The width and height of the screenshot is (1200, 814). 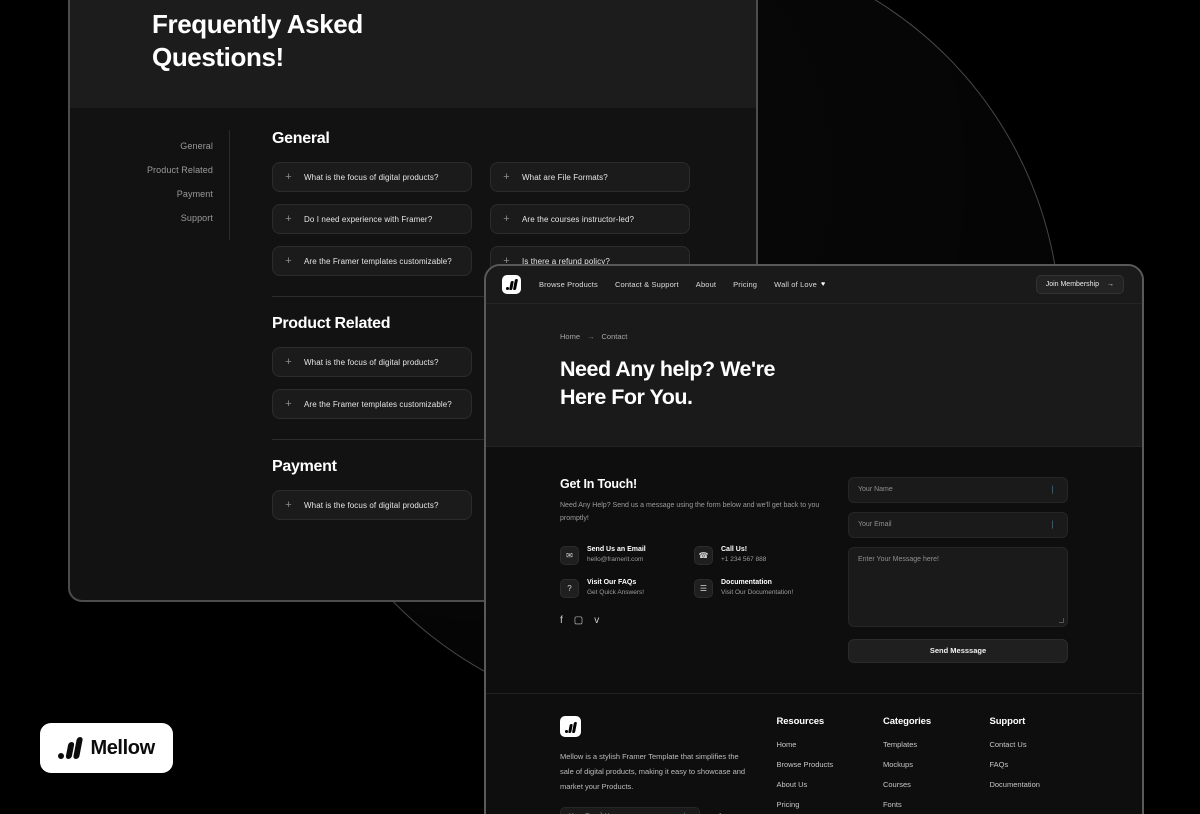 I want to click on contact-method-email: ✉ Send Us an Email hello@framerit.com, so click(x=624, y=555).